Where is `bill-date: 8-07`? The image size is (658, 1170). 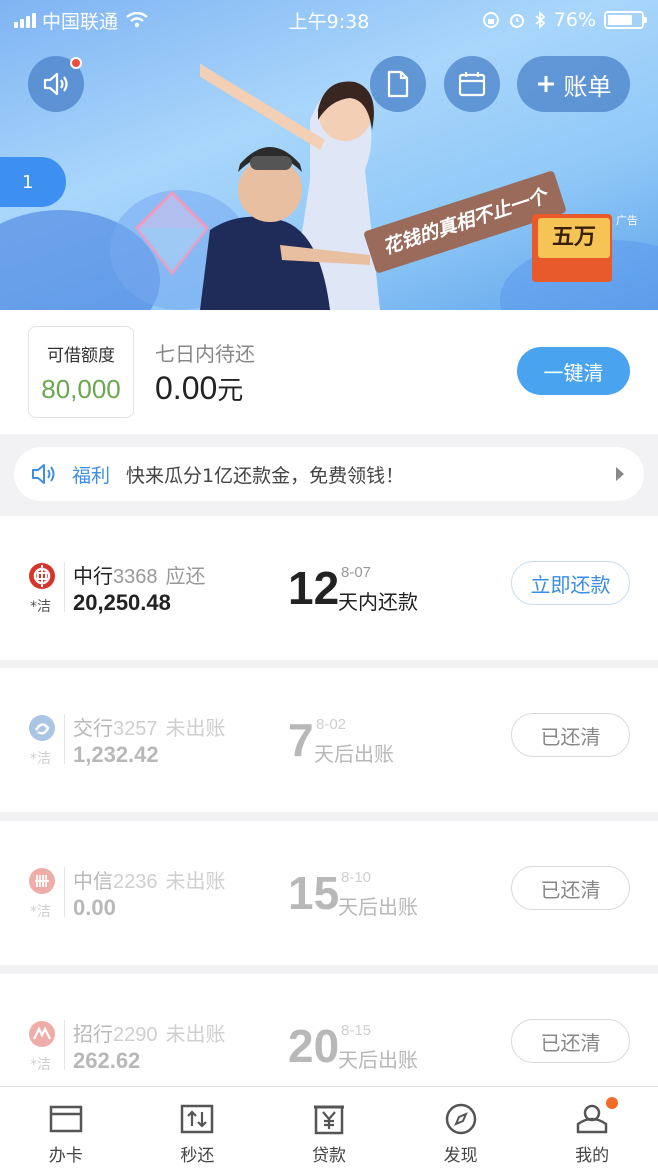
bill-date: 8-07 is located at coordinates (356, 572).